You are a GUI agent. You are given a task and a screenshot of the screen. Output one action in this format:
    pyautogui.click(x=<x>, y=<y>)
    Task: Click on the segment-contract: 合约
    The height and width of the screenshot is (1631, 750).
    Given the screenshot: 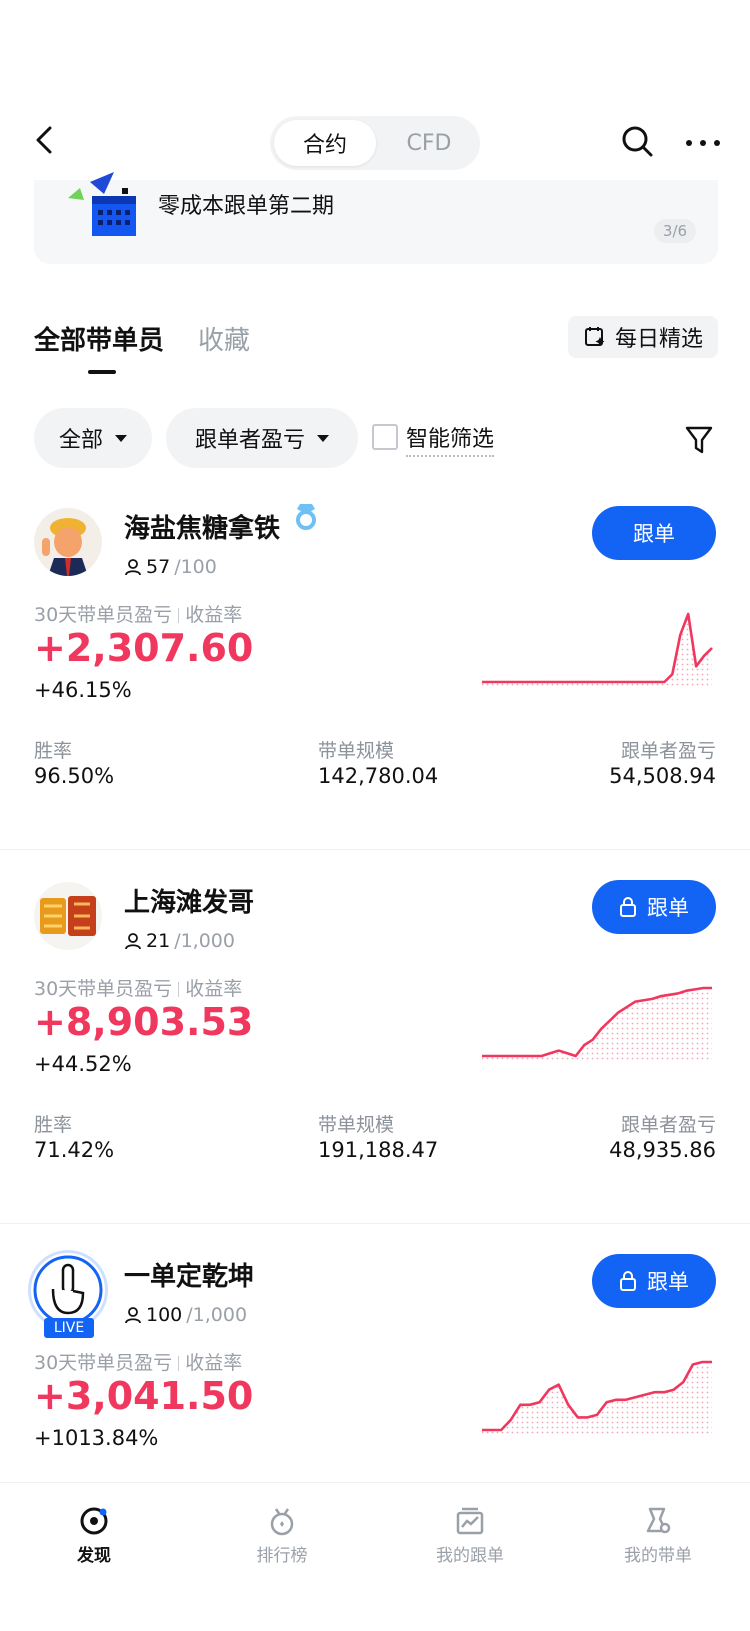 What is the action you would take?
    pyautogui.click(x=325, y=143)
    